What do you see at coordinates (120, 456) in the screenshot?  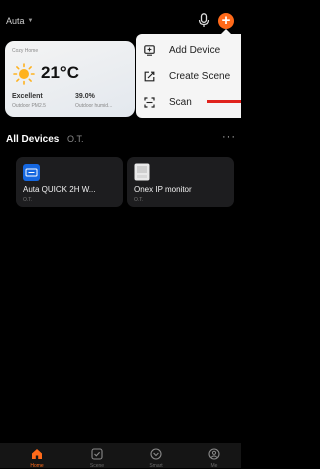 I see `bottom-nav: Home Scene Smart Me` at bounding box center [120, 456].